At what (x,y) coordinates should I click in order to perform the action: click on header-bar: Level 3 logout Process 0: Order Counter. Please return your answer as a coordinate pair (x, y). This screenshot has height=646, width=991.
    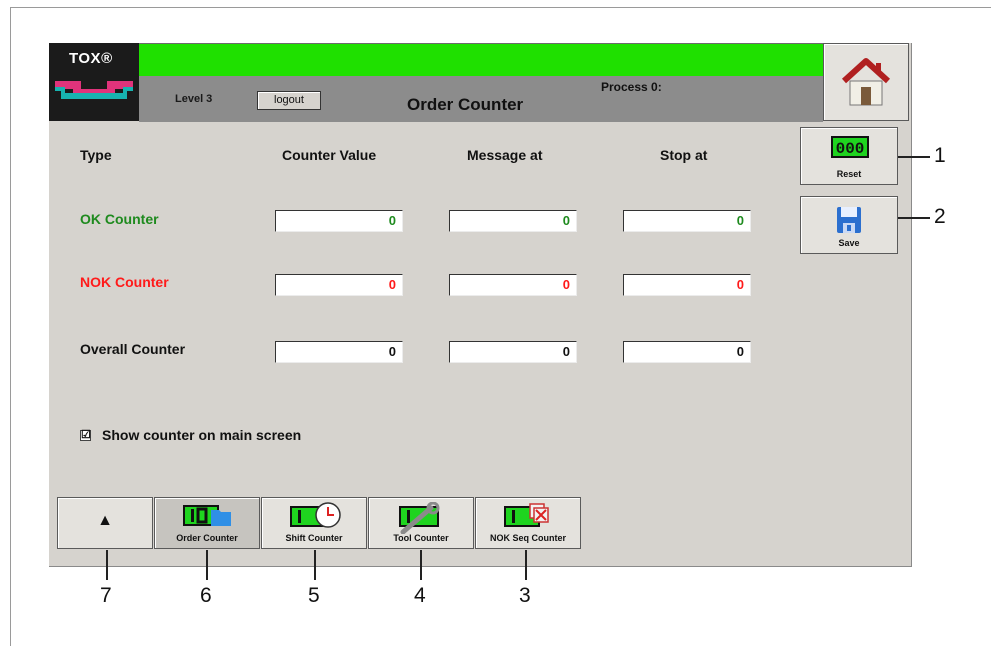
    Looking at the image, I should click on (481, 82).